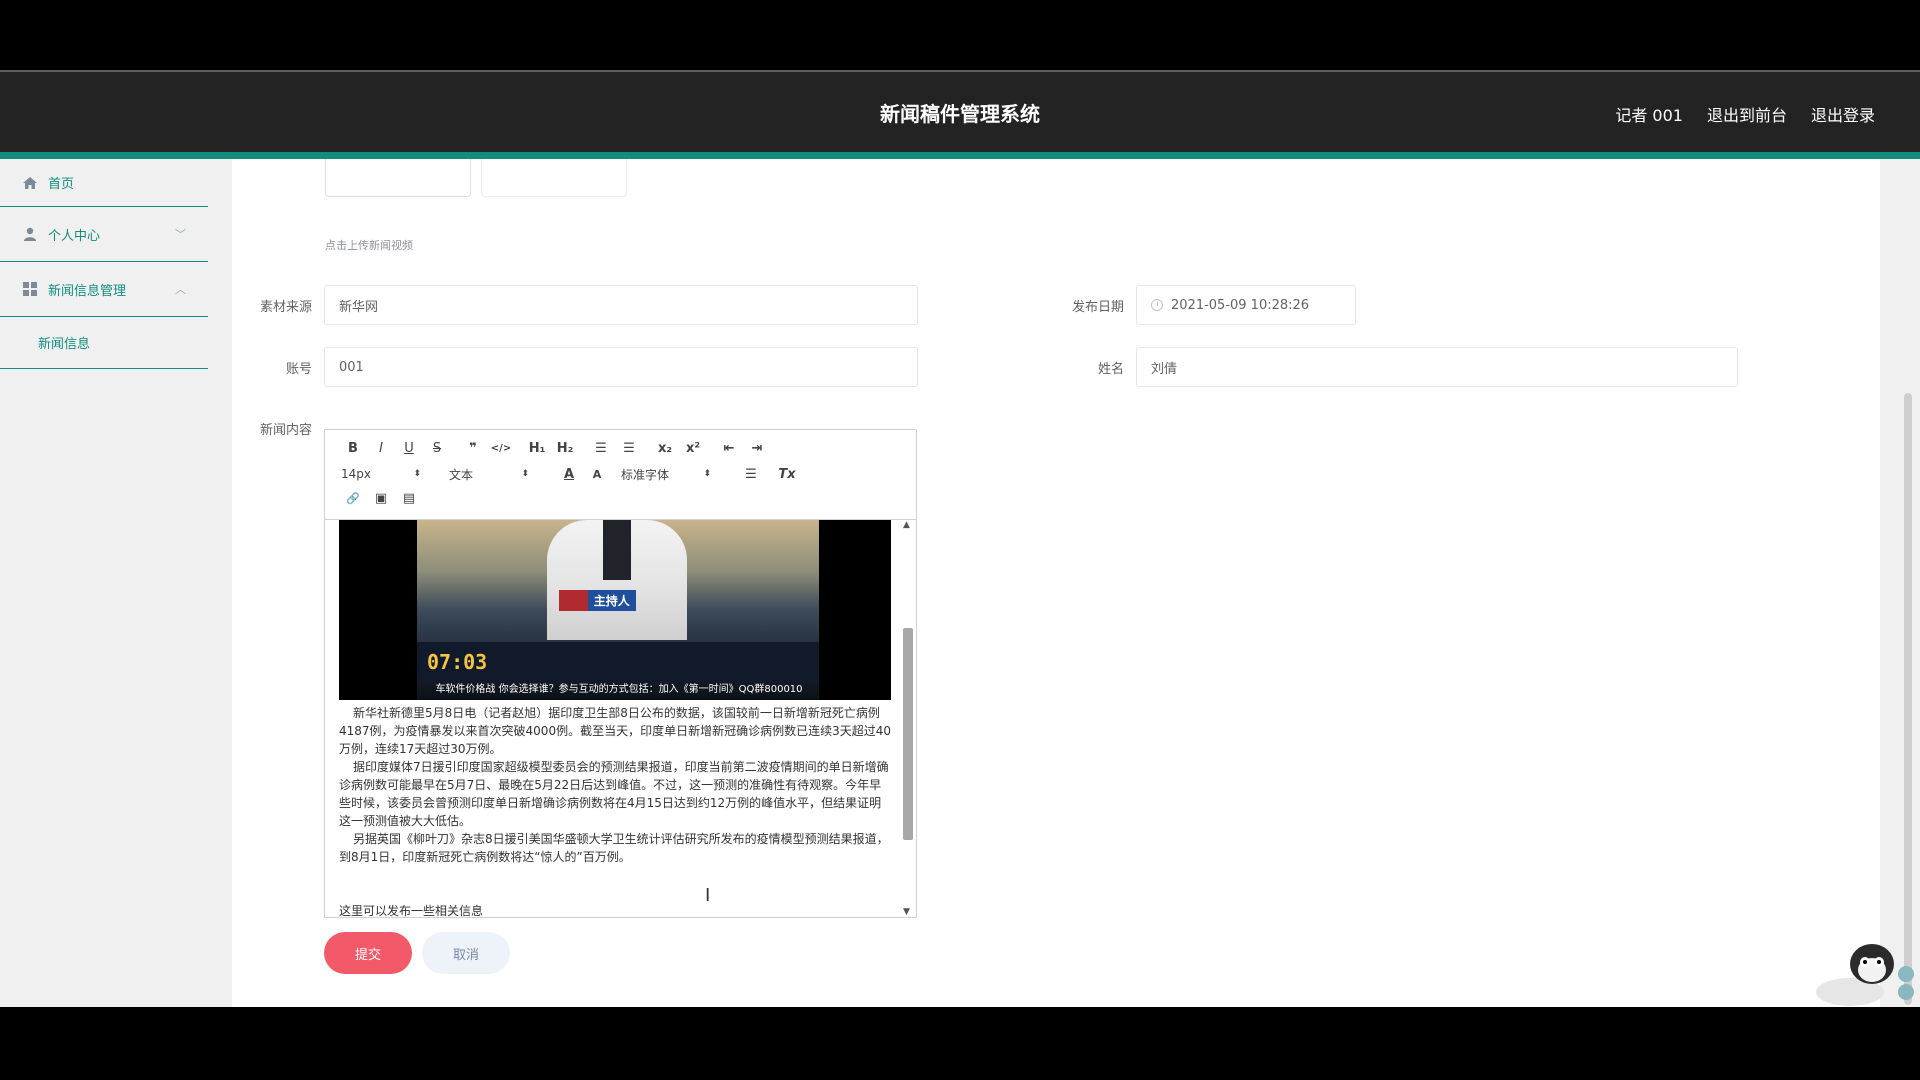  I want to click on top-header: 新闻稿件管理系统 记者 001 退出到前台 退出登录, so click(960, 111).